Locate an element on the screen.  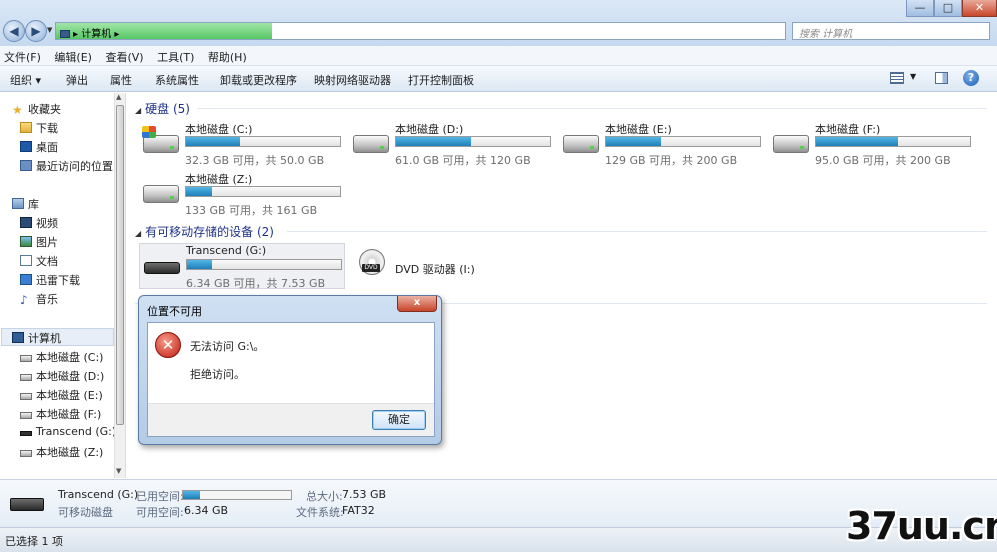
help-icon: ? is located at coordinates (971, 78).